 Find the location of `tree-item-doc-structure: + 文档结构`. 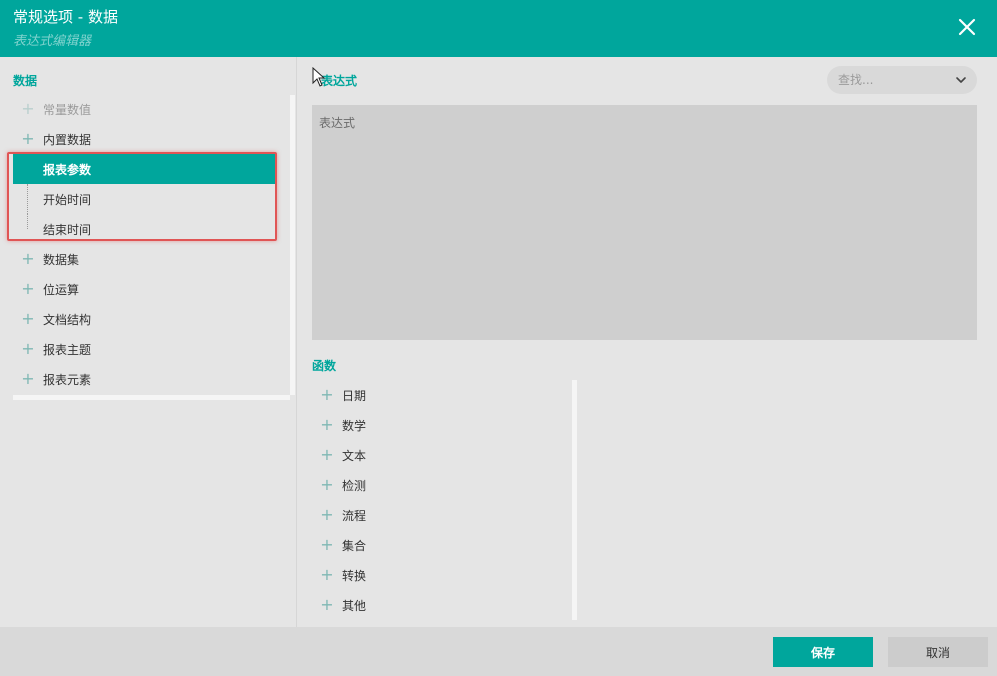

tree-item-doc-structure: + 文档结构 is located at coordinates (144, 319).